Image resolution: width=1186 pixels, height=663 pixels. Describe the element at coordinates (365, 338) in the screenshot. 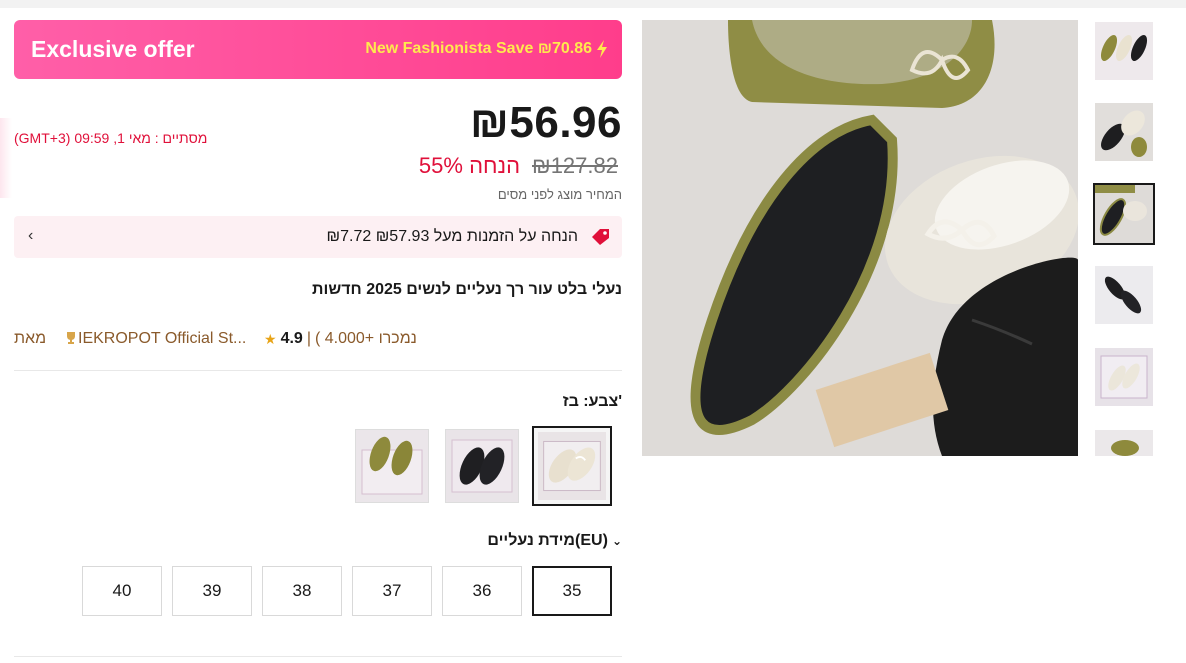

I see `sold-count: ( נמכרו +4.000` at that location.